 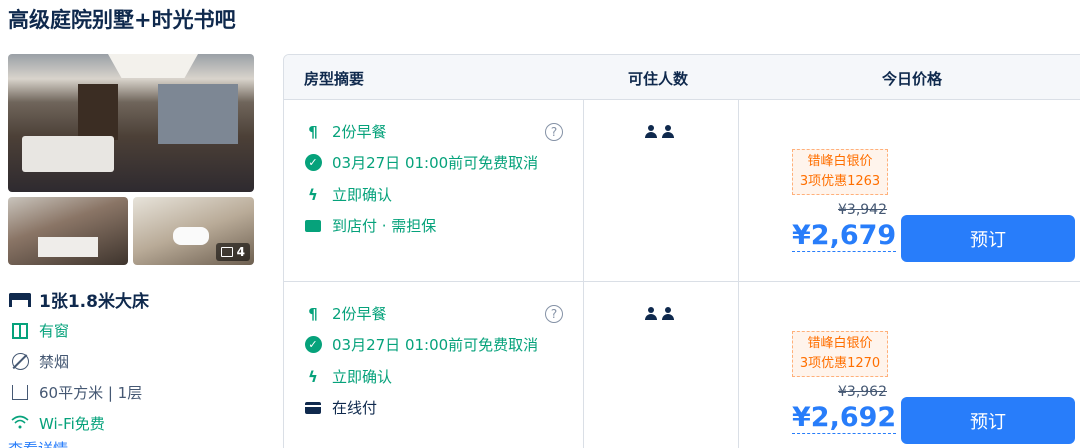 What do you see at coordinates (38, 443) in the screenshot?
I see `room-details-link: 查看详情` at bounding box center [38, 443].